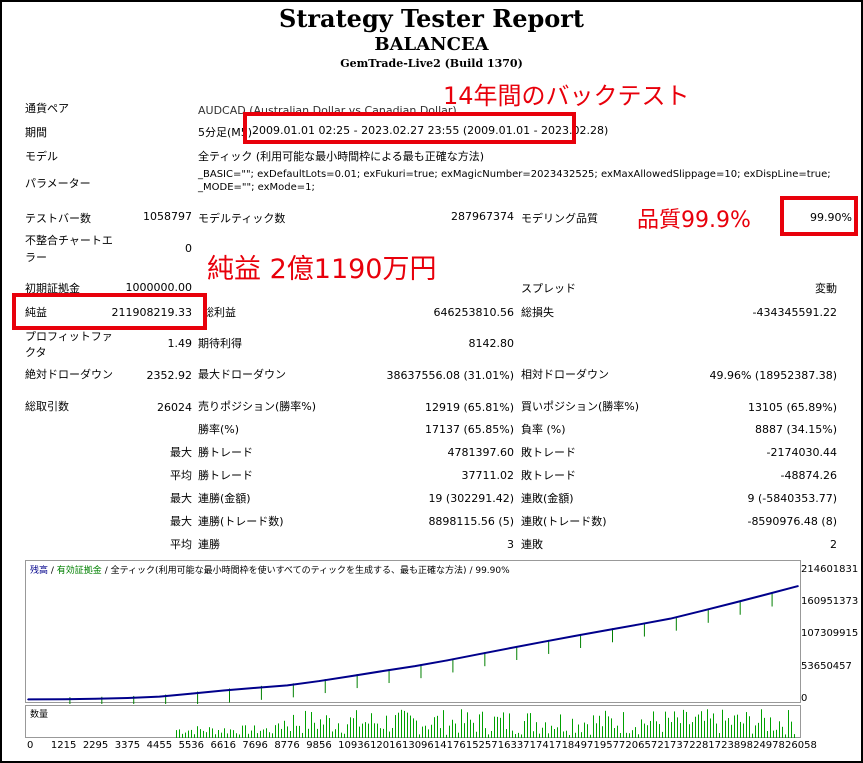  I want to click on largest-loss-value: -2174030.44, so click(801, 452).